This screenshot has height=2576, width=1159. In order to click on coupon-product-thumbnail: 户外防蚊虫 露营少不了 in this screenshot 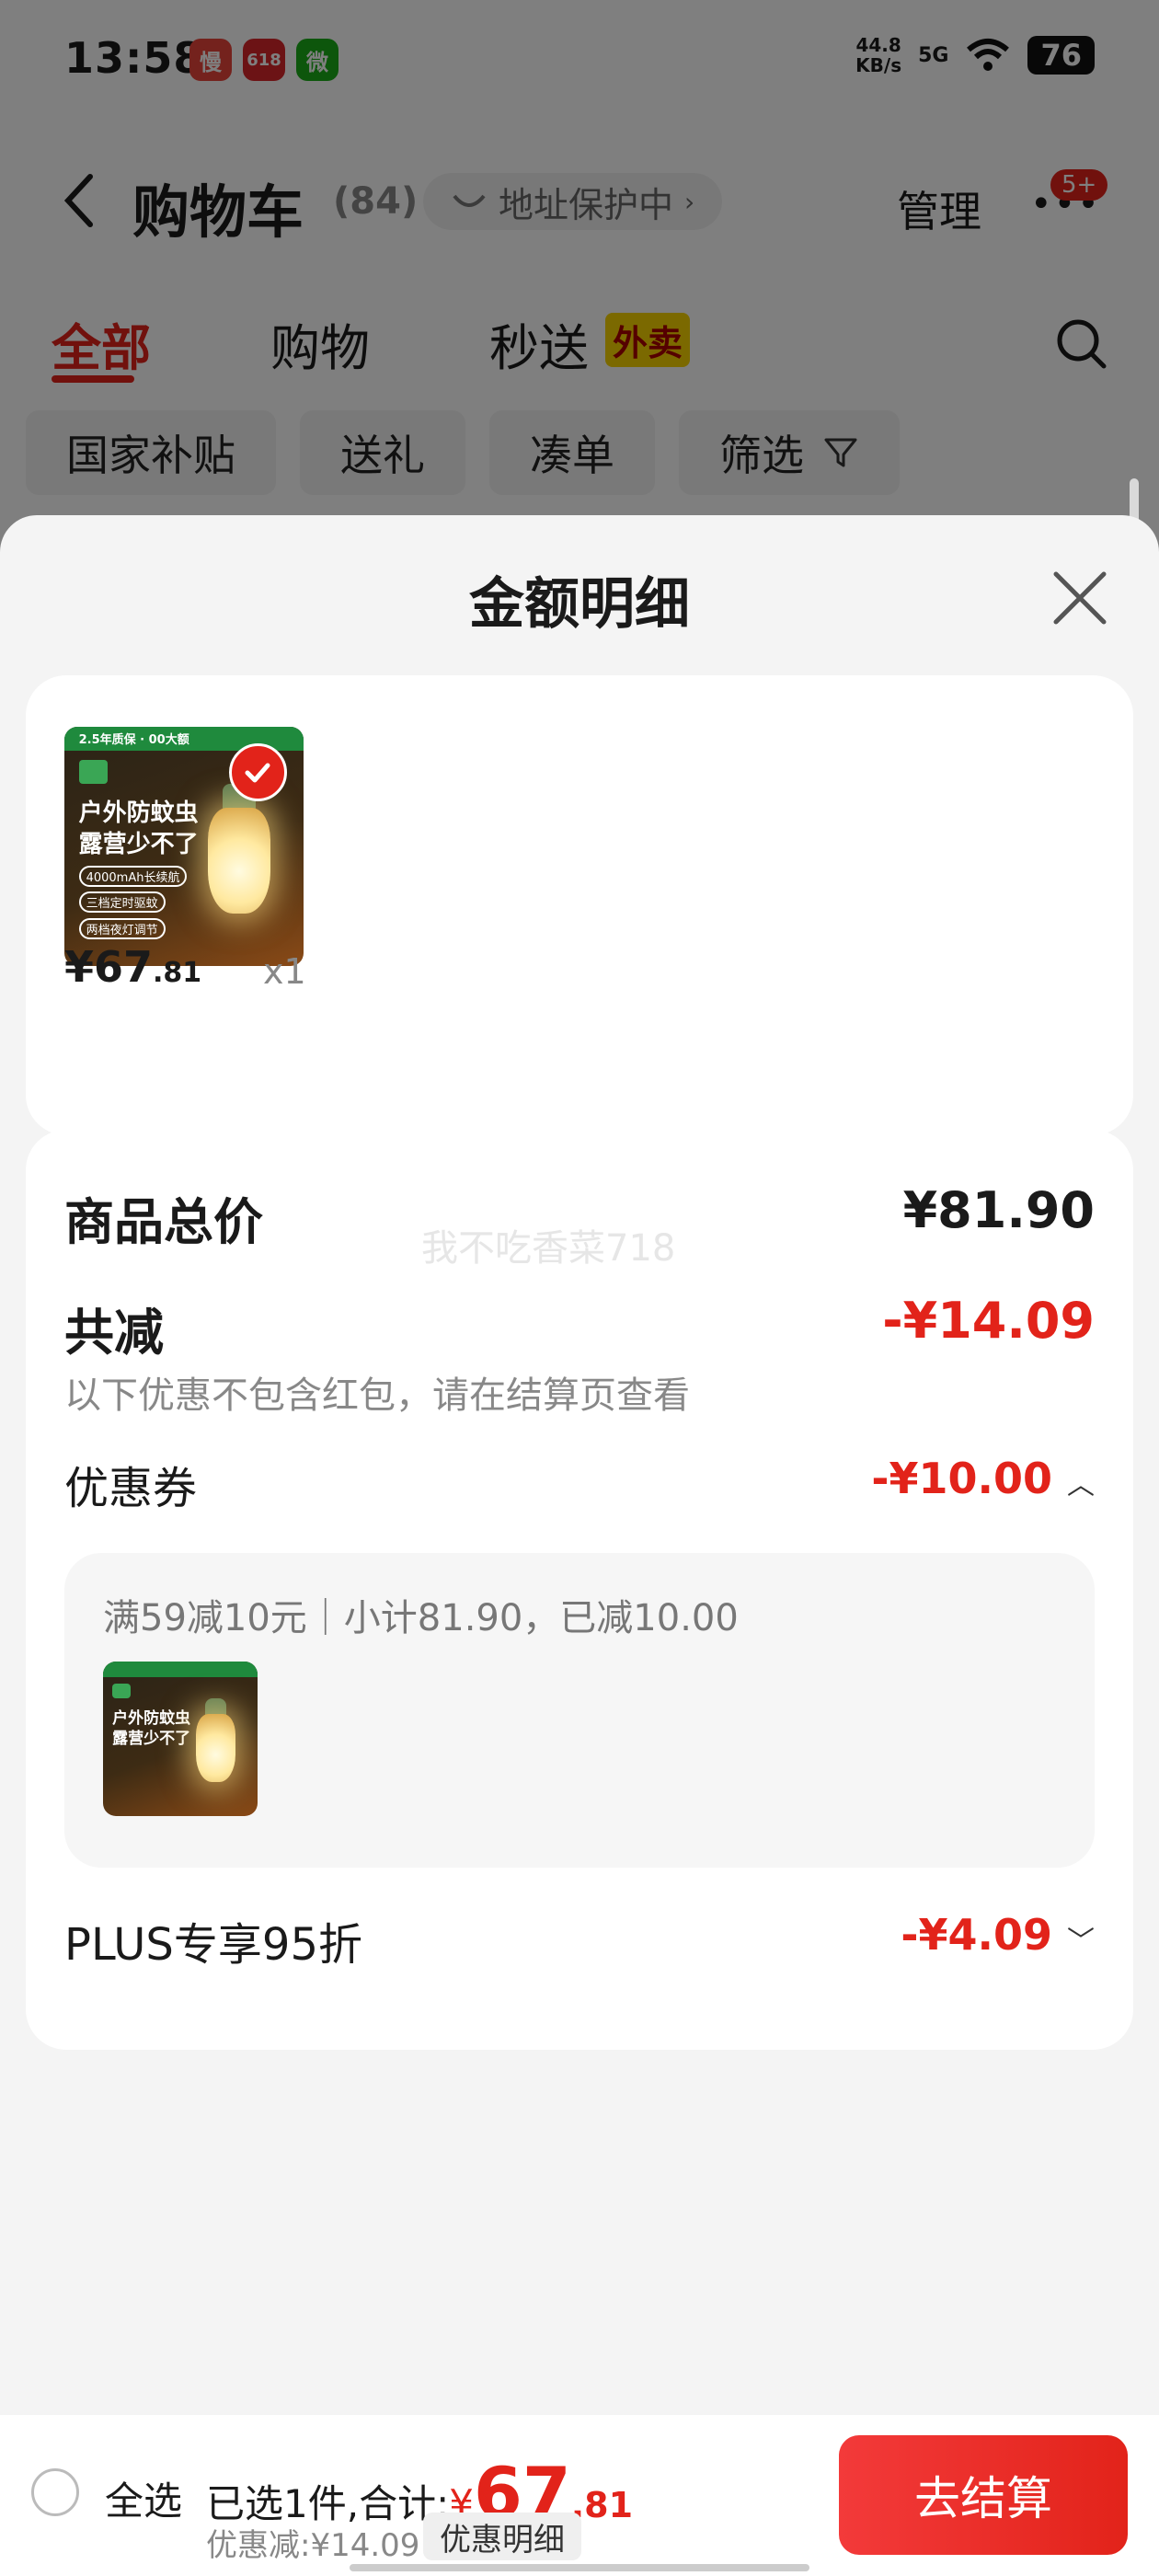, I will do `click(180, 1739)`.